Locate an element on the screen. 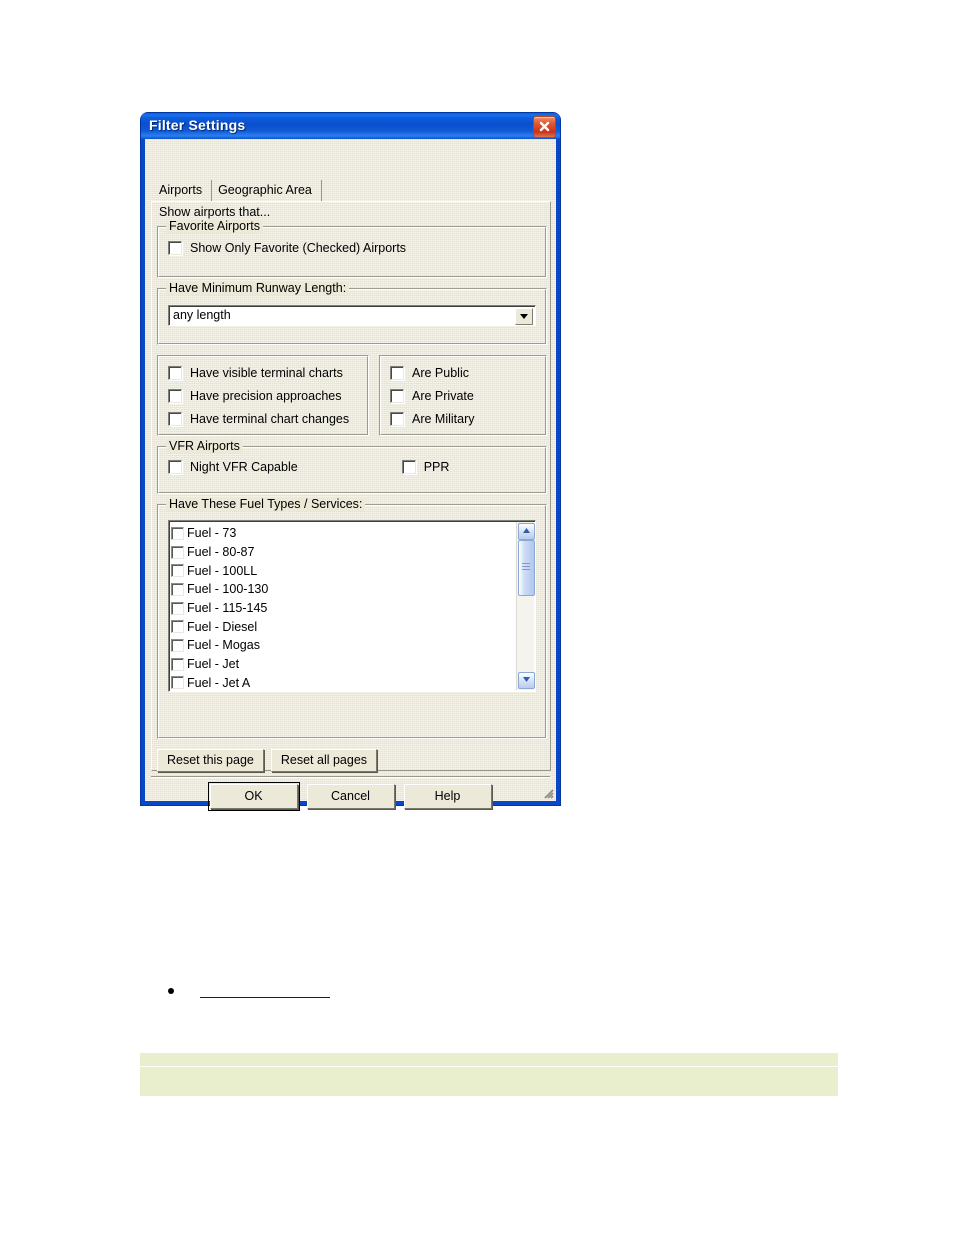  checkbox-label: Have visible terminal charts is located at coordinates (266, 373).